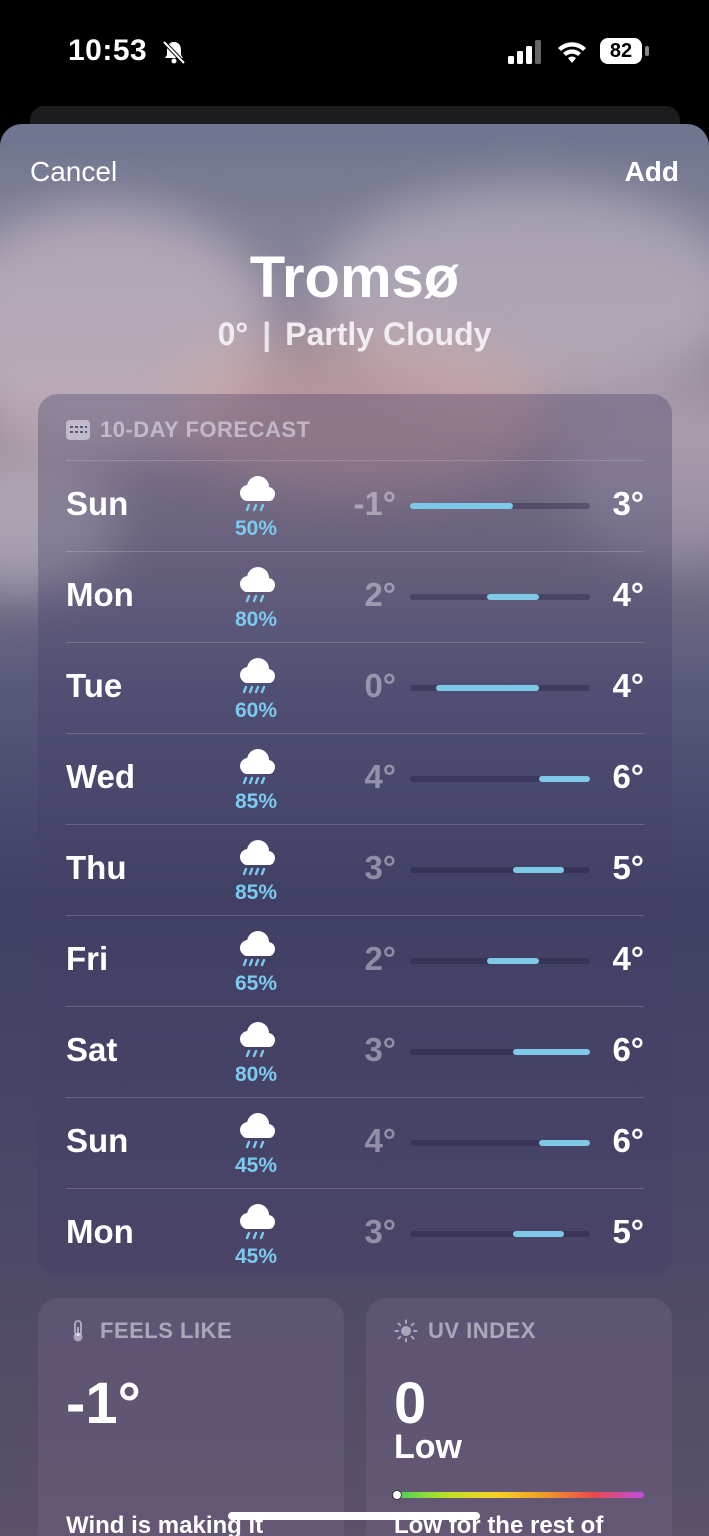 Image resolution: width=709 pixels, height=1536 pixels. I want to click on current-temperature: 0°, so click(233, 334).